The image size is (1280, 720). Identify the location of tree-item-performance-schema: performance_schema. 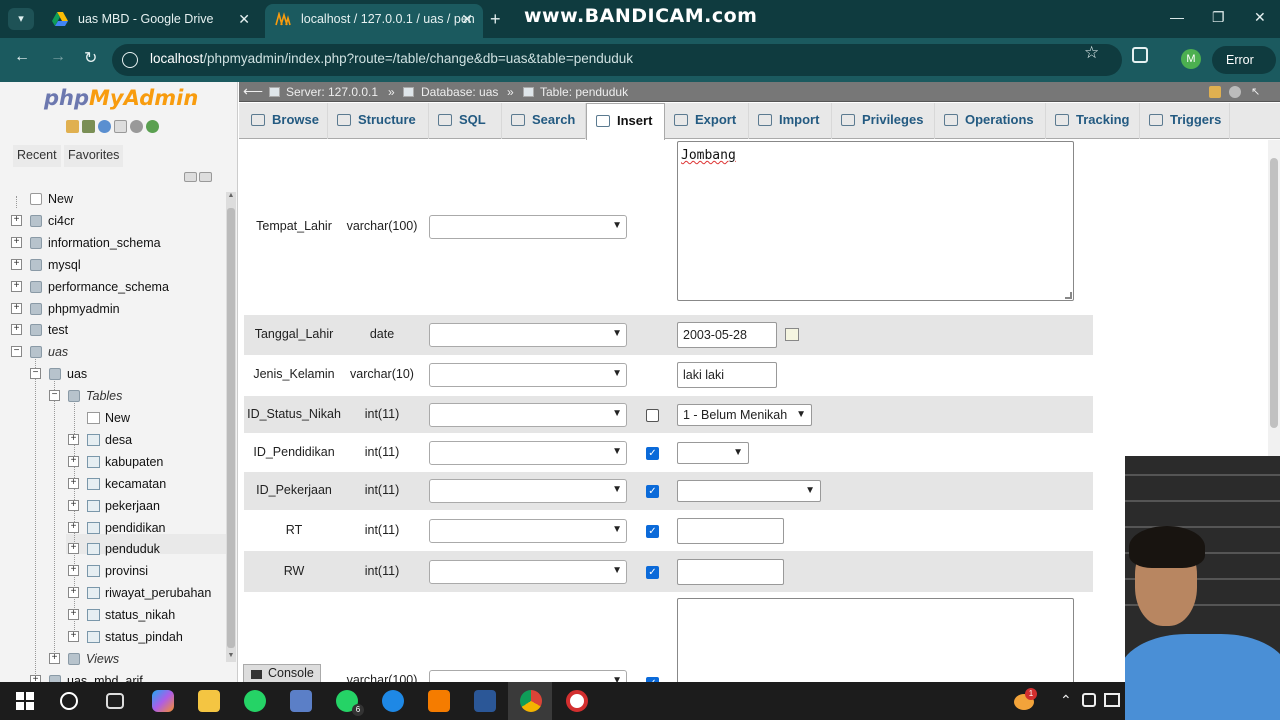
(108, 287).